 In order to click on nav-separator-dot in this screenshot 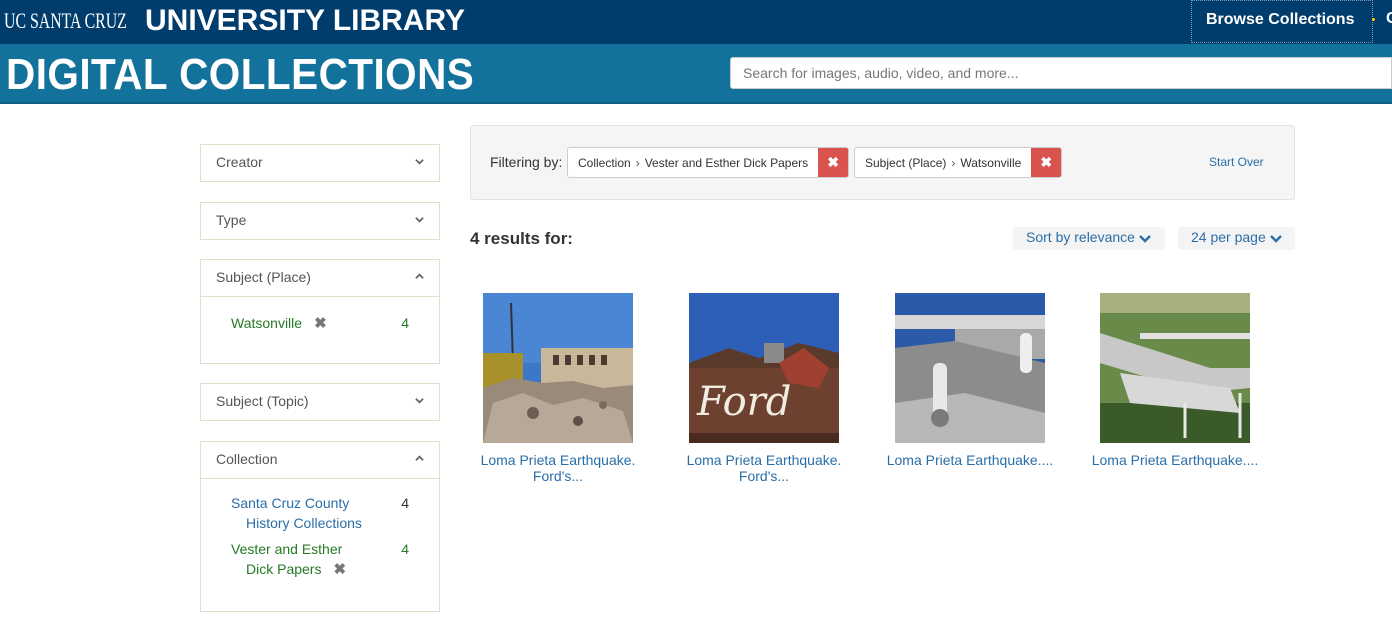, I will do `click(1373, 19)`.